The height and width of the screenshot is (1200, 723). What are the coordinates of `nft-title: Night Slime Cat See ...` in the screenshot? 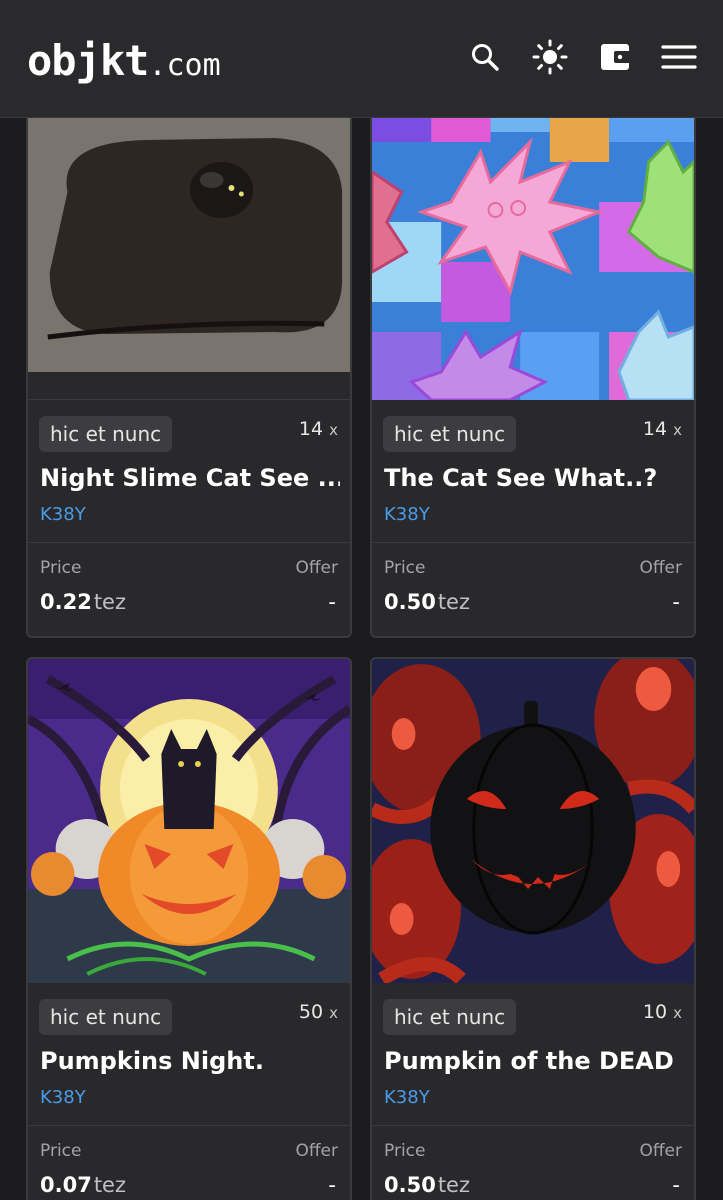 It's located at (190, 478).